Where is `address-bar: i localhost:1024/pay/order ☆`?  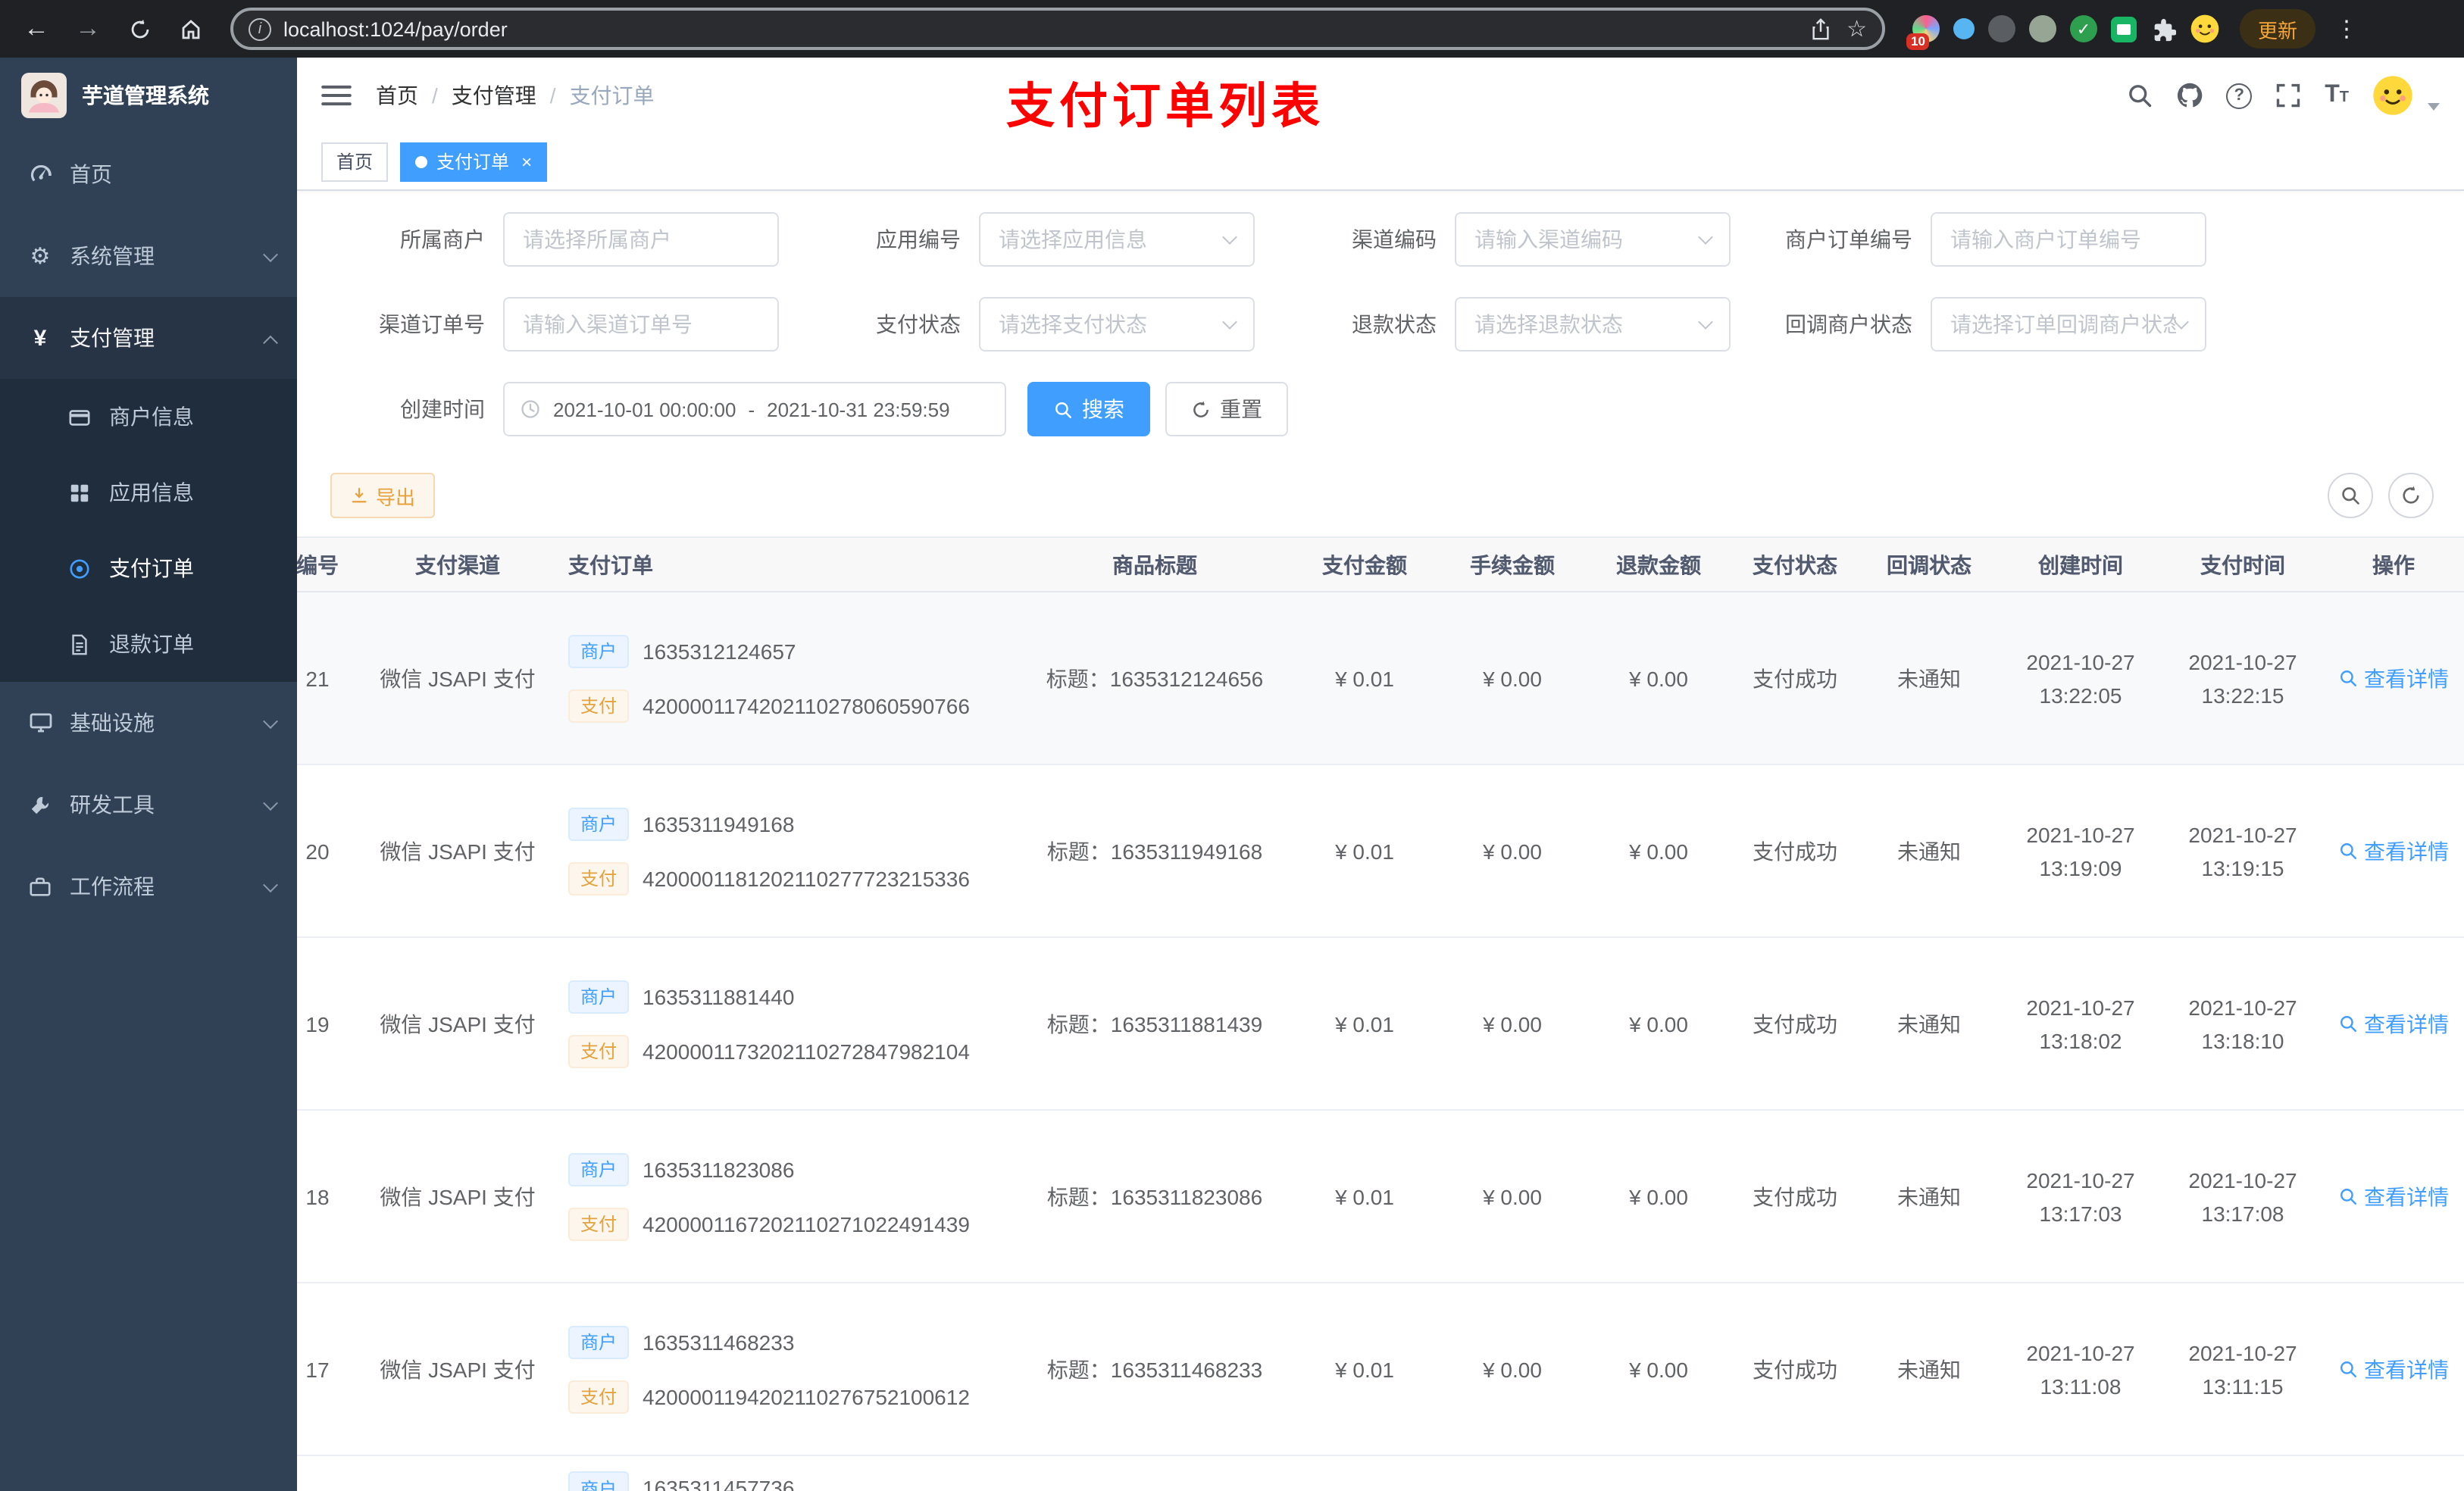
address-bar: i localhost:1024/pay/order ☆ is located at coordinates (1057, 29).